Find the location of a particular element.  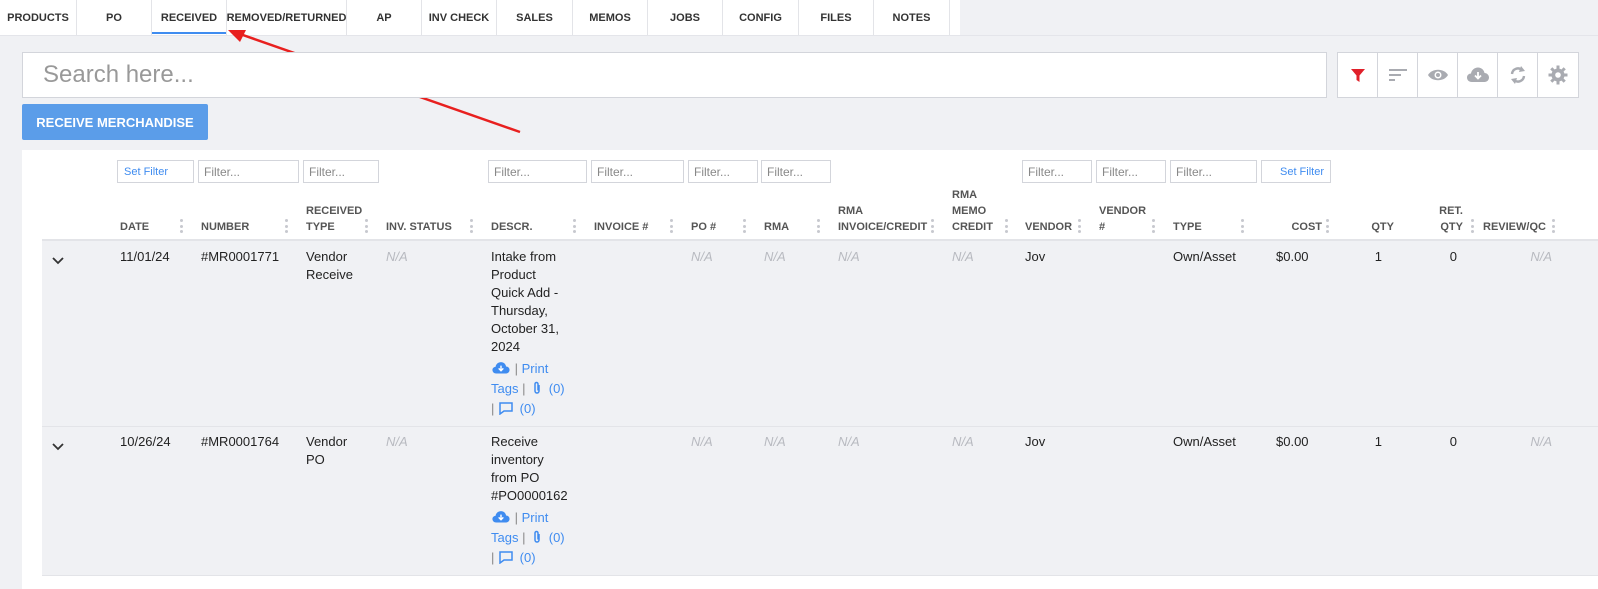

cell-date: 10/26/24 is located at coordinates (145, 441).